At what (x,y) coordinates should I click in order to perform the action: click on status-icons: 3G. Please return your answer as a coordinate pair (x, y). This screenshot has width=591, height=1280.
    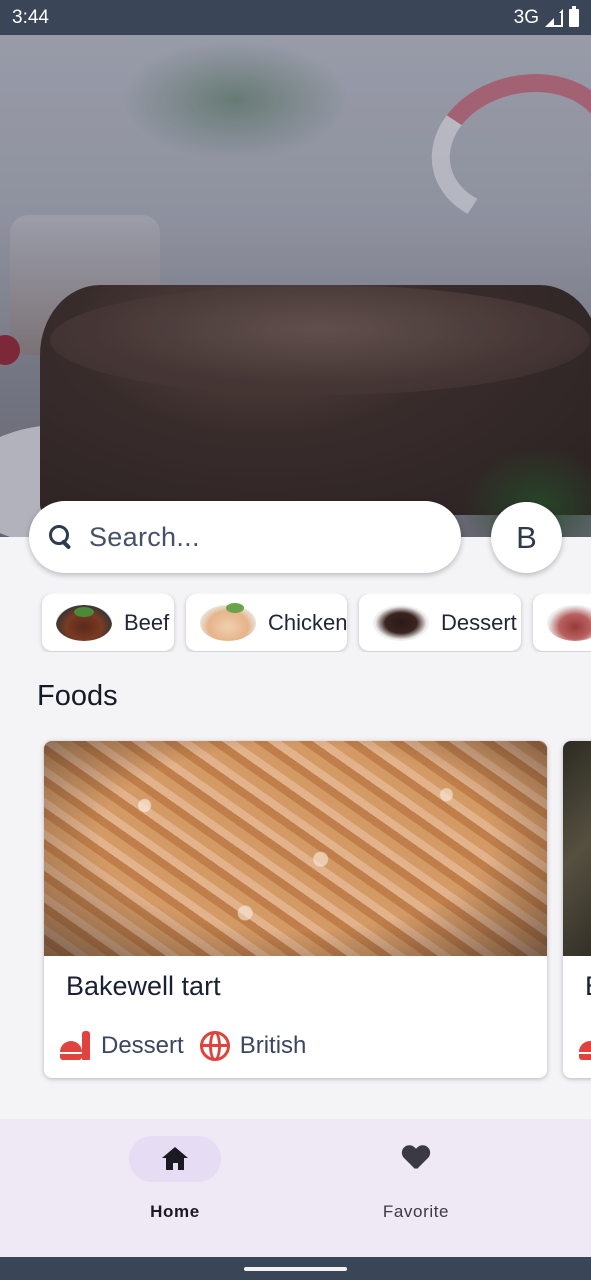
    Looking at the image, I should click on (546, 17).